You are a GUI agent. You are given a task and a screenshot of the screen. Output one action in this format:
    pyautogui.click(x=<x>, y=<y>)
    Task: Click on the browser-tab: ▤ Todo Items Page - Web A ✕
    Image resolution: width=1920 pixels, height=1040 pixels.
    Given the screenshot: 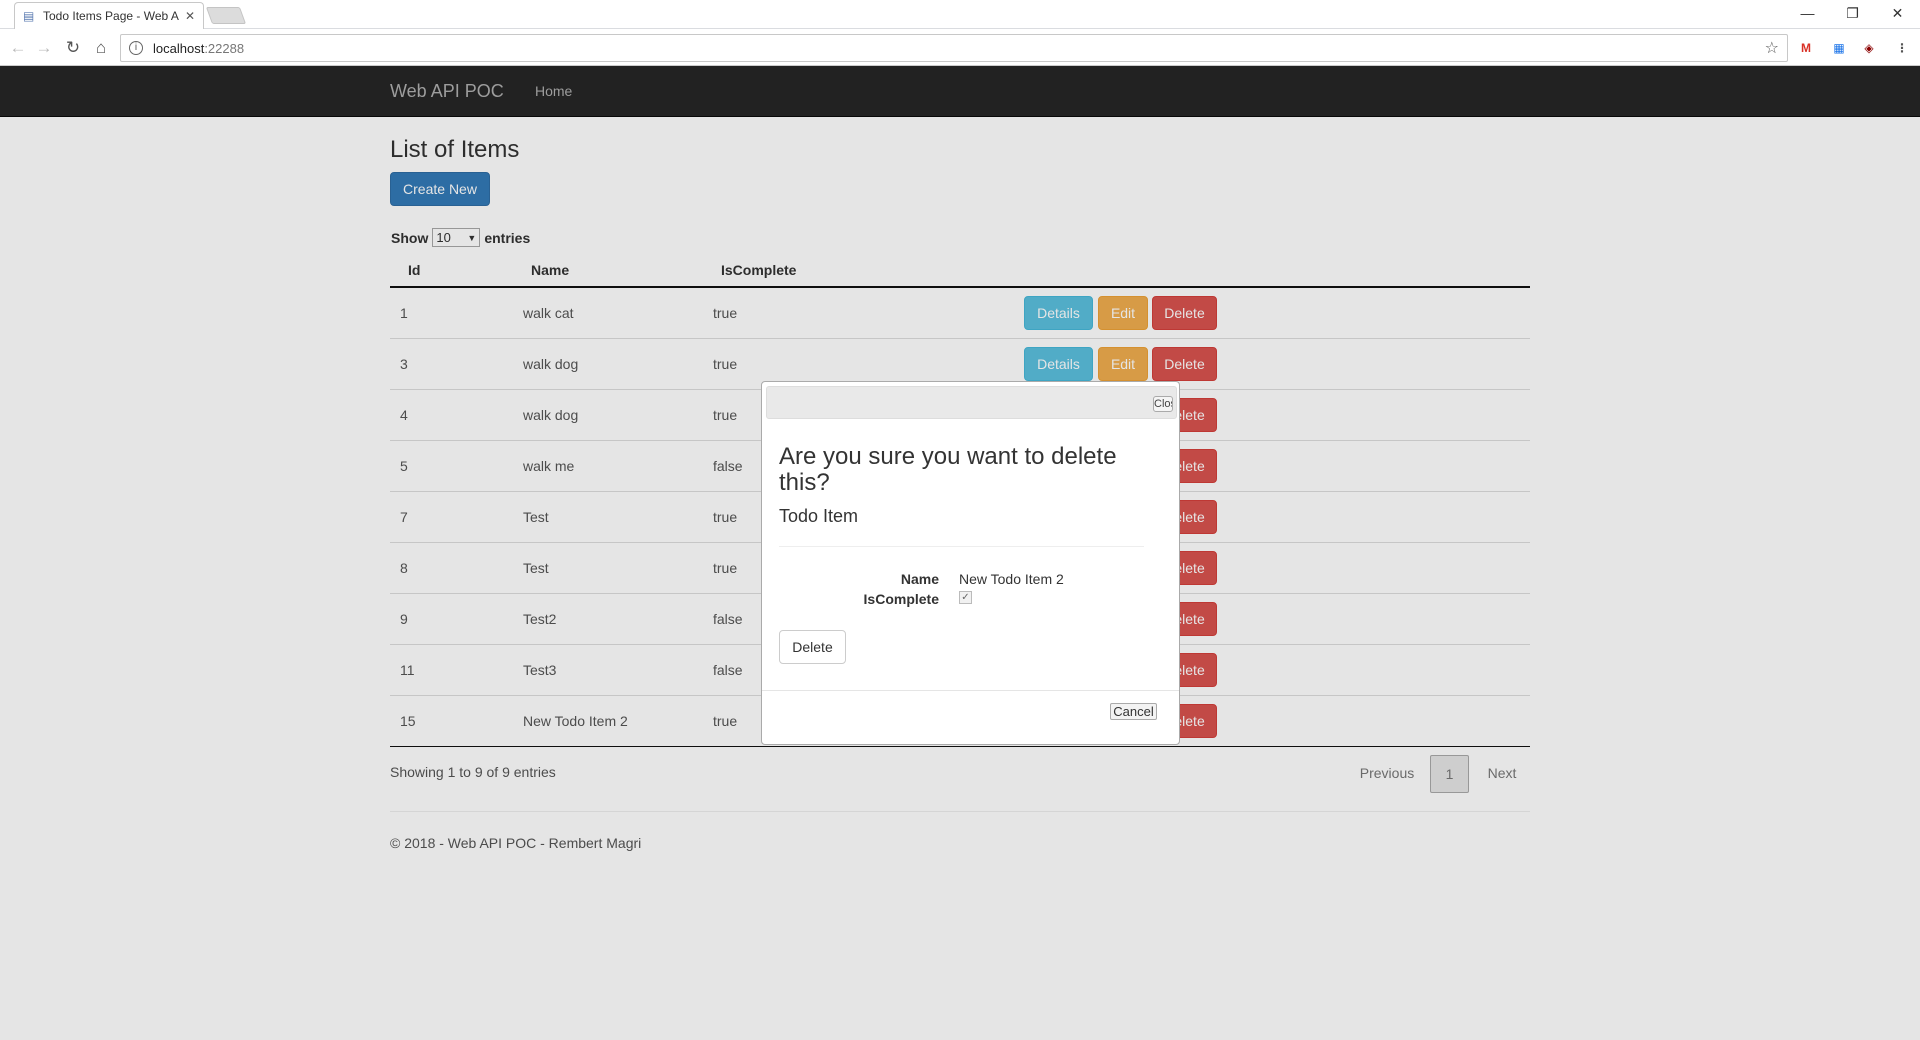 What is the action you would take?
    pyautogui.click(x=109, y=15)
    